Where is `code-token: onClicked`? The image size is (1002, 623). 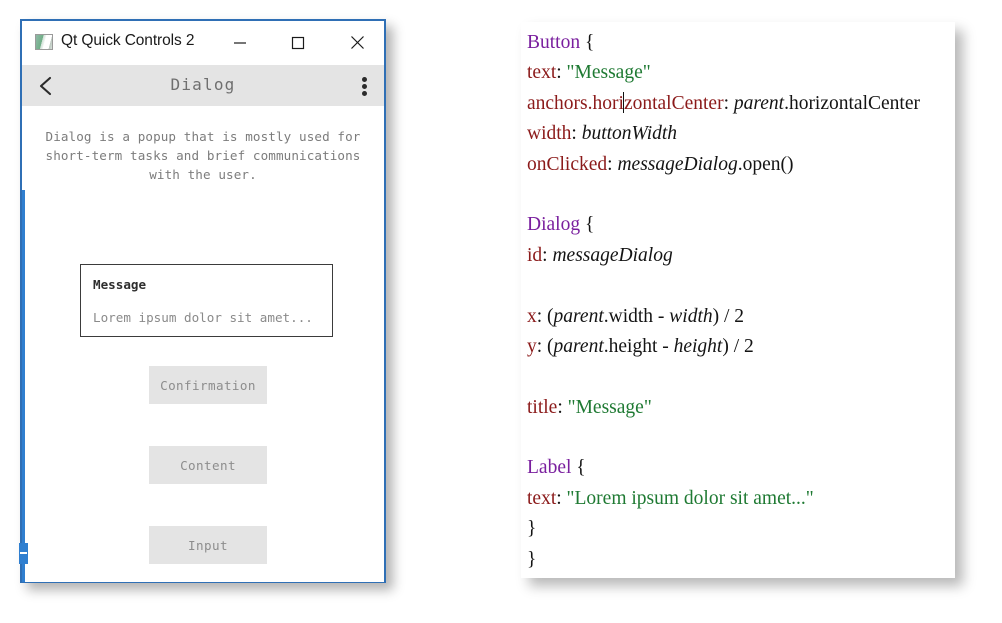 code-token: onClicked is located at coordinates (567, 164).